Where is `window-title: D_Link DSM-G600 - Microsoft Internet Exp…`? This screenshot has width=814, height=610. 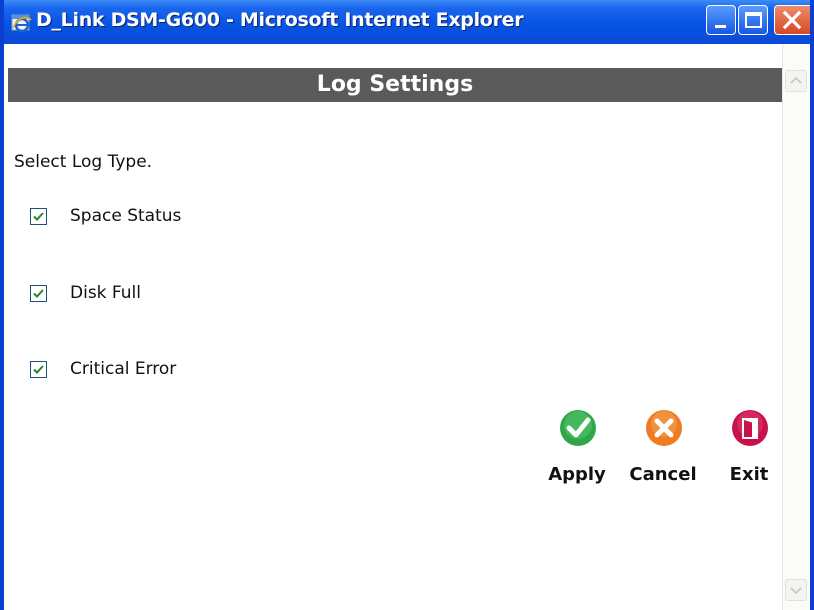
window-title: D_Link DSM-G600 - Microsoft Internet Exp… is located at coordinates (280, 20).